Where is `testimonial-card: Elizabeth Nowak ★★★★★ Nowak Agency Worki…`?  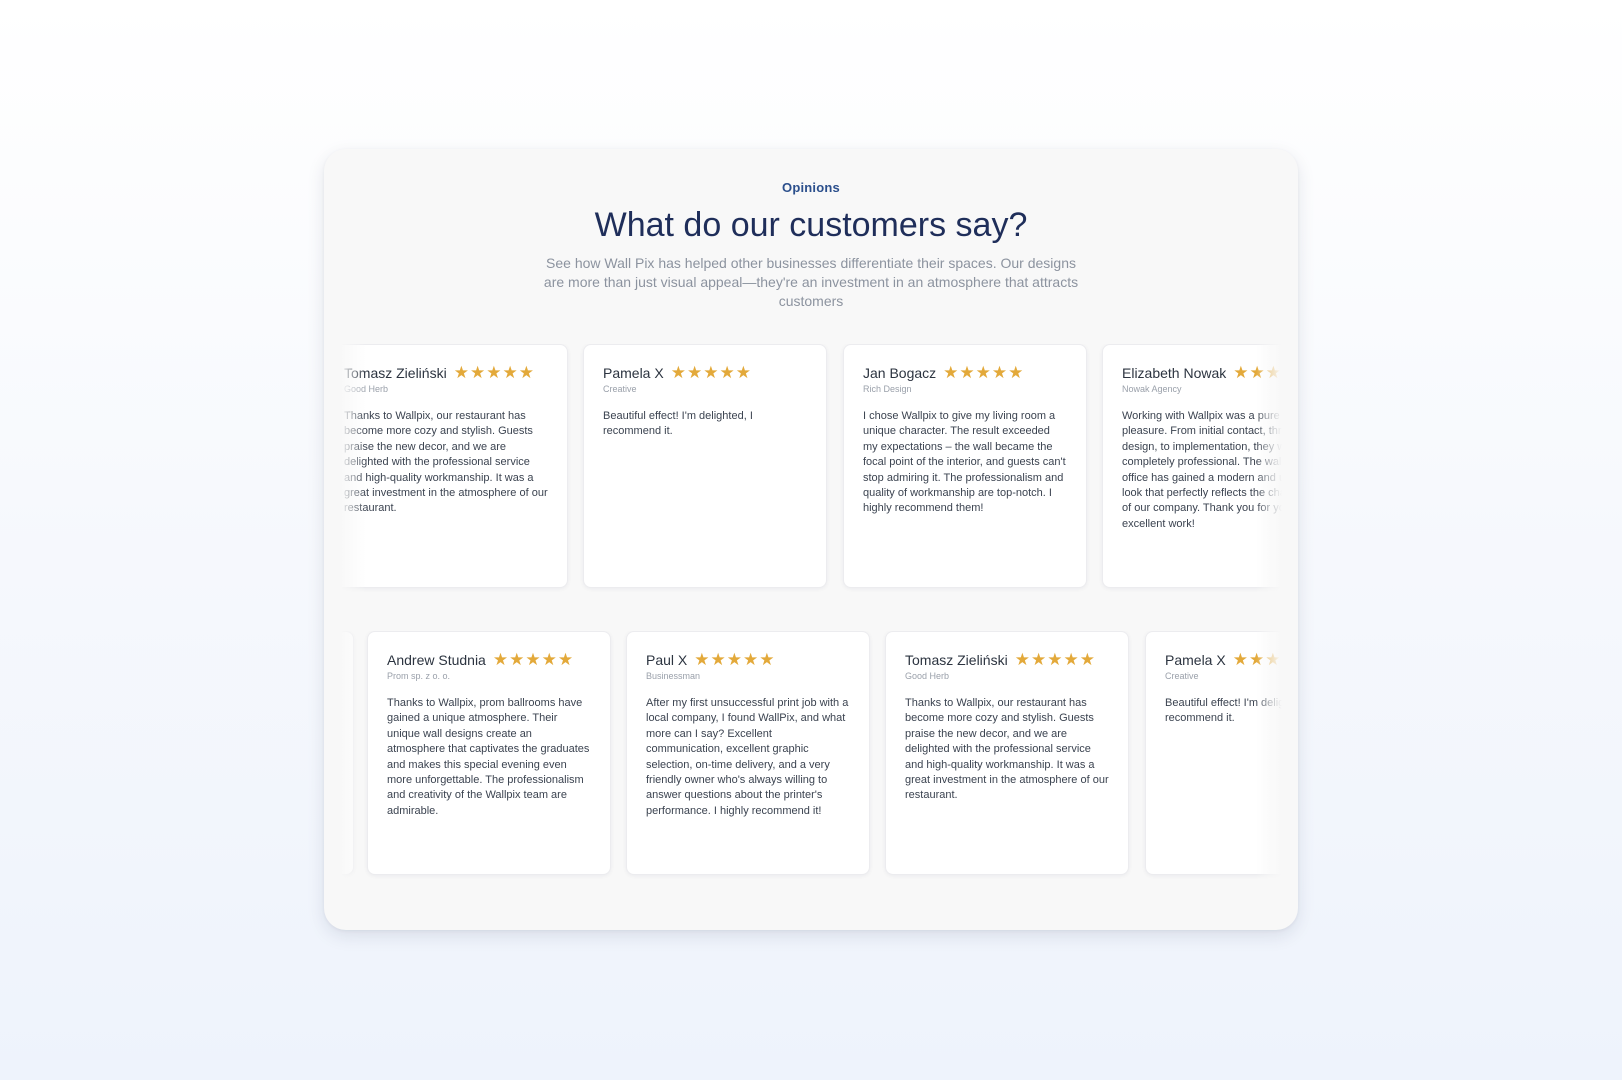
testimonial-card: Elizabeth Nowak ★★★★★ Nowak Agency Worki… is located at coordinates (1192, 466).